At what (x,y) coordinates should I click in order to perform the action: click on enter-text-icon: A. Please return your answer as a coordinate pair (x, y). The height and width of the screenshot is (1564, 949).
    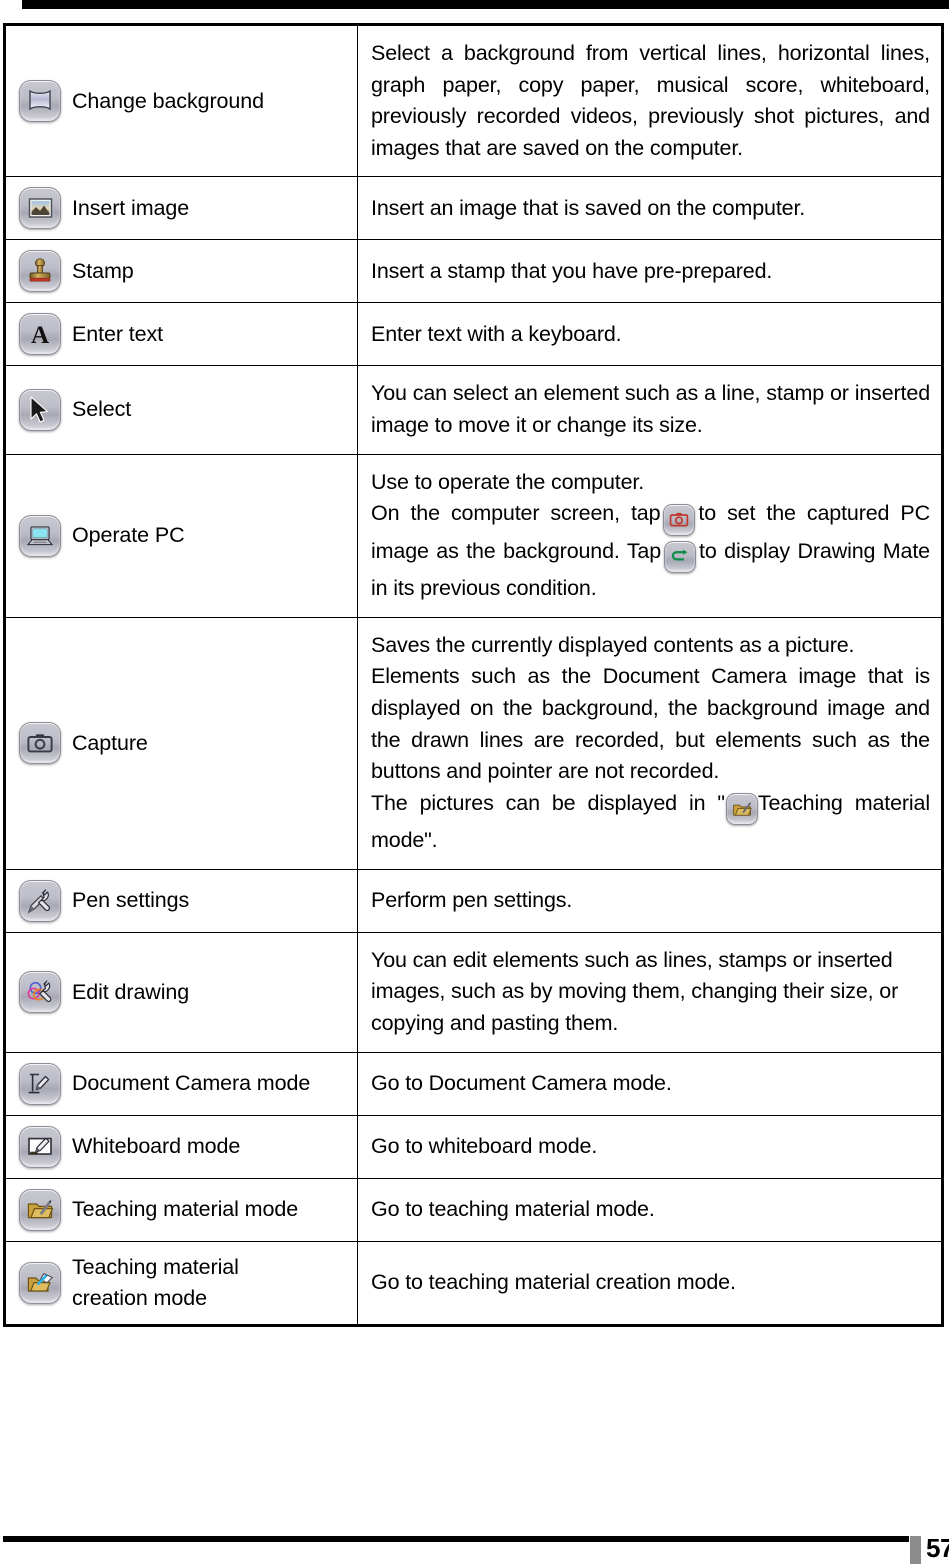
    Looking at the image, I should click on (40, 334).